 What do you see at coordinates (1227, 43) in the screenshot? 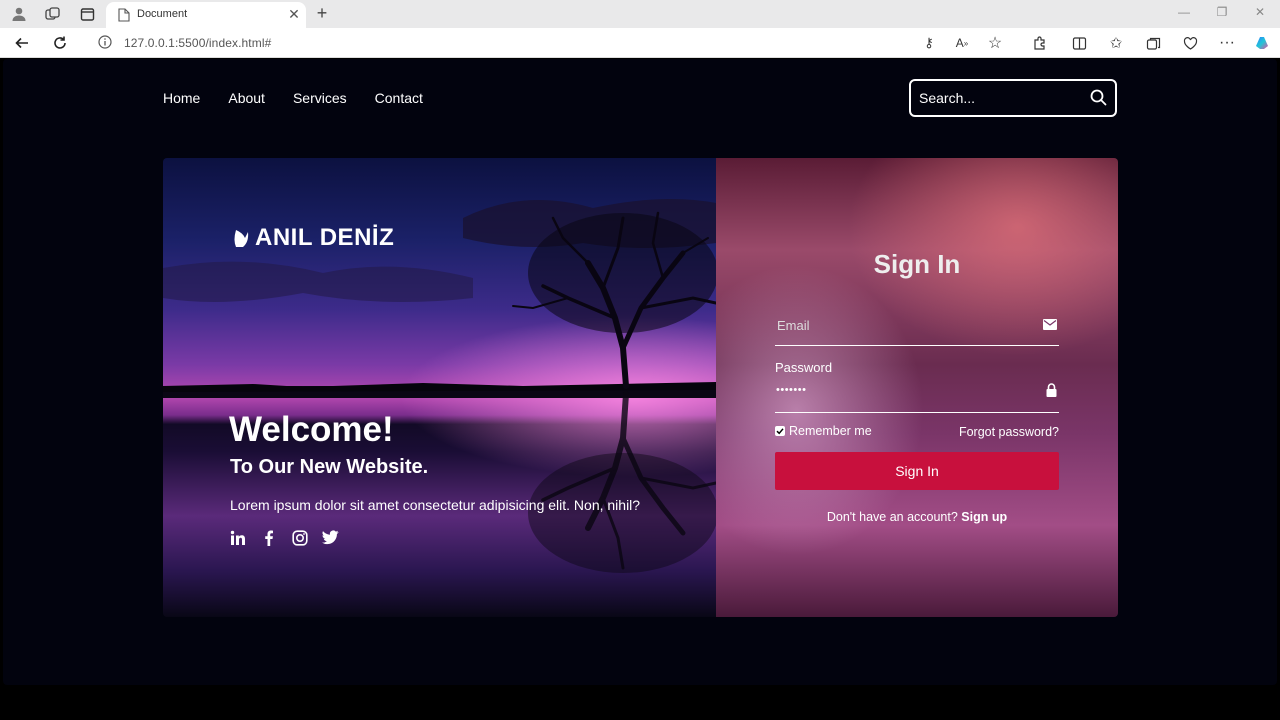
I see `more-options-icon: ···` at bounding box center [1227, 43].